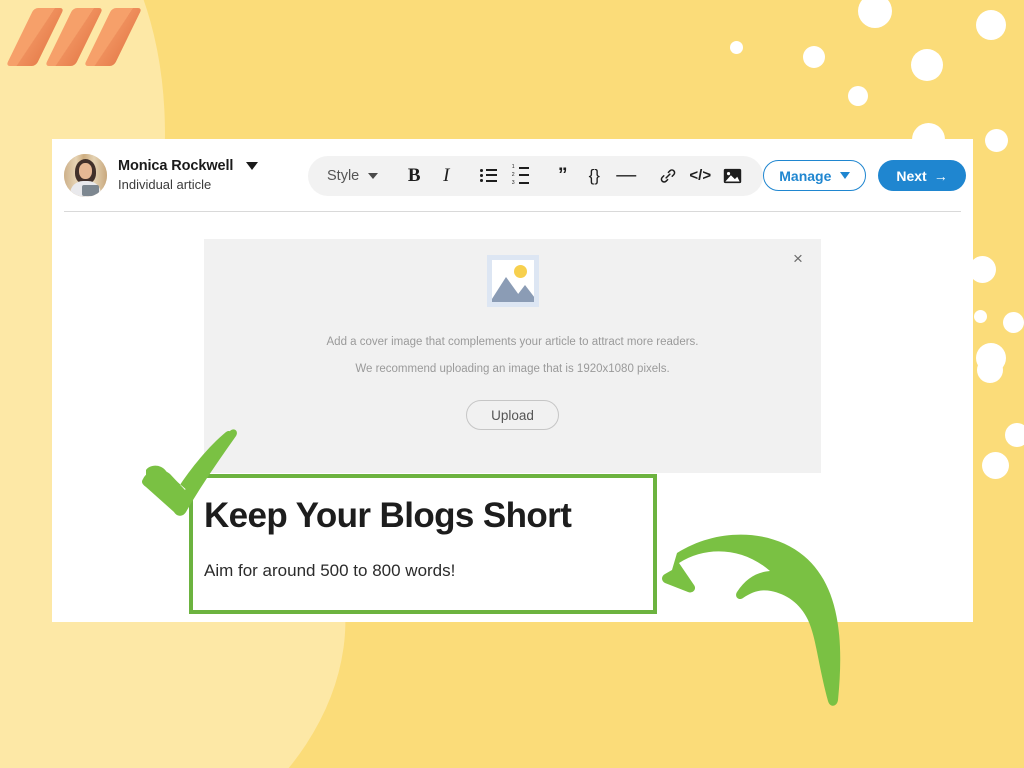 The image size is (1024, 768). I want to click on link-icon, so click(668, 176).